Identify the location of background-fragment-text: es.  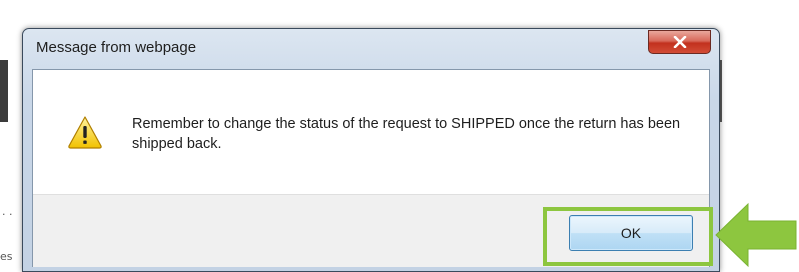
(6, 256).